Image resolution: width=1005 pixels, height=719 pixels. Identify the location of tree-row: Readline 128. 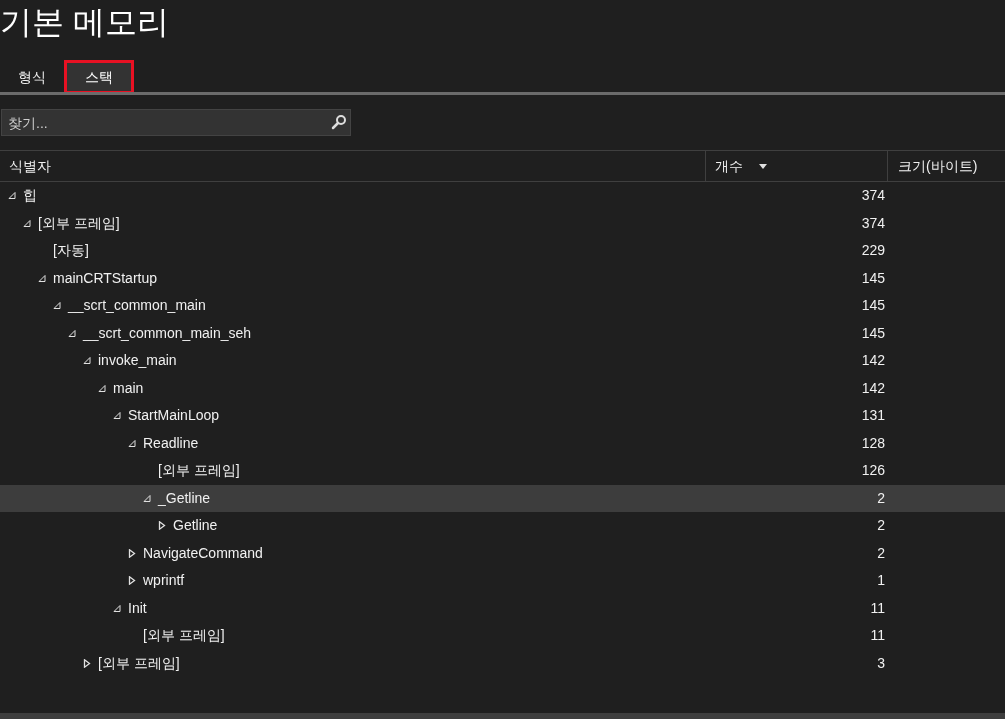
(502, 443).